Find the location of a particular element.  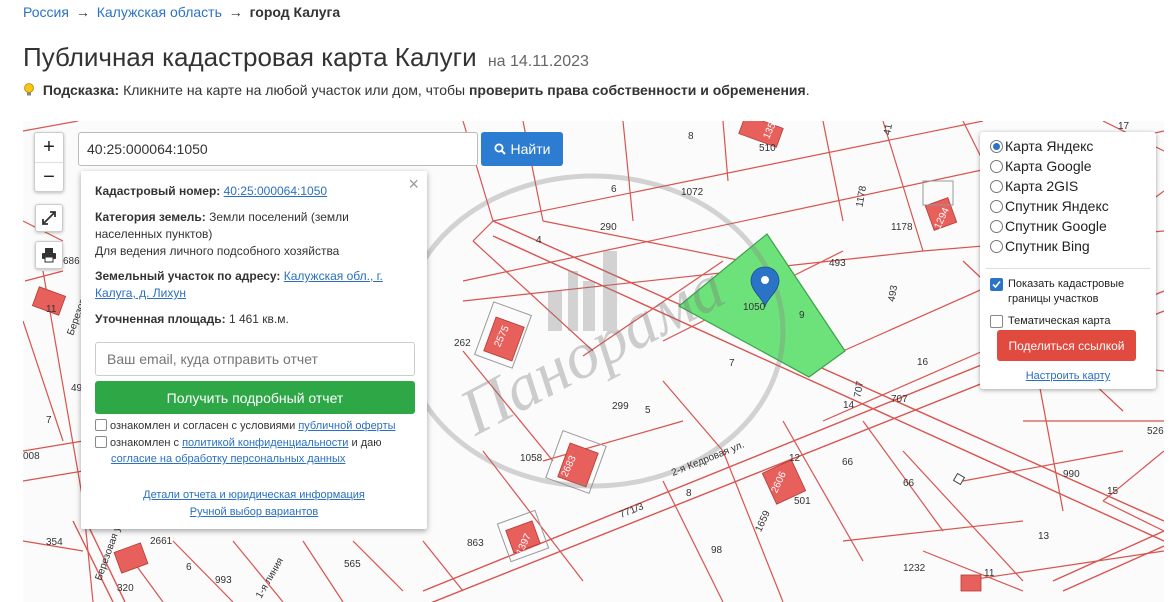

manual-row: Ручной выбор вариантов is located at coordinates (254, 512).